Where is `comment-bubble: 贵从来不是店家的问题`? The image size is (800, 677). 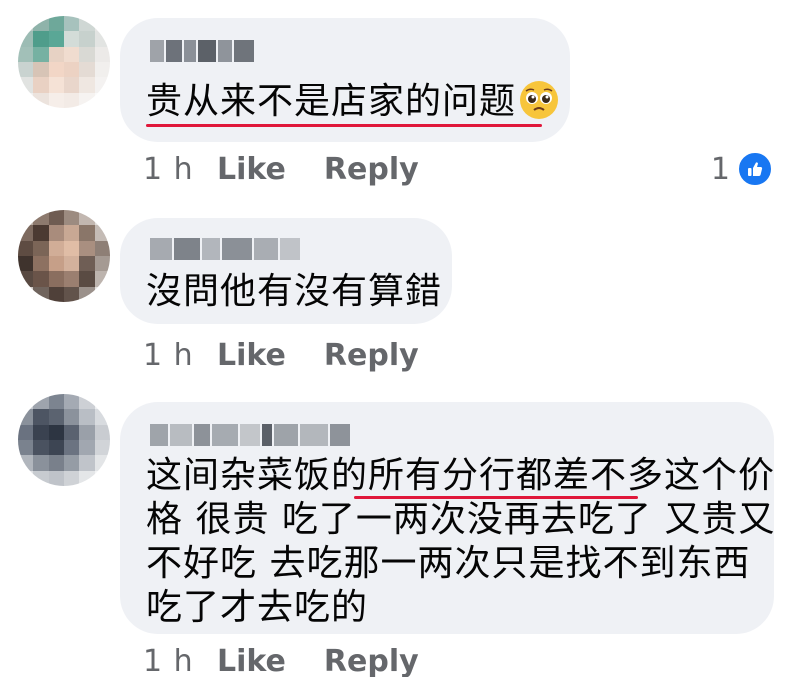
comment-bubble: 贵从来不是店家的问题 is located at coordinates (345, 80).